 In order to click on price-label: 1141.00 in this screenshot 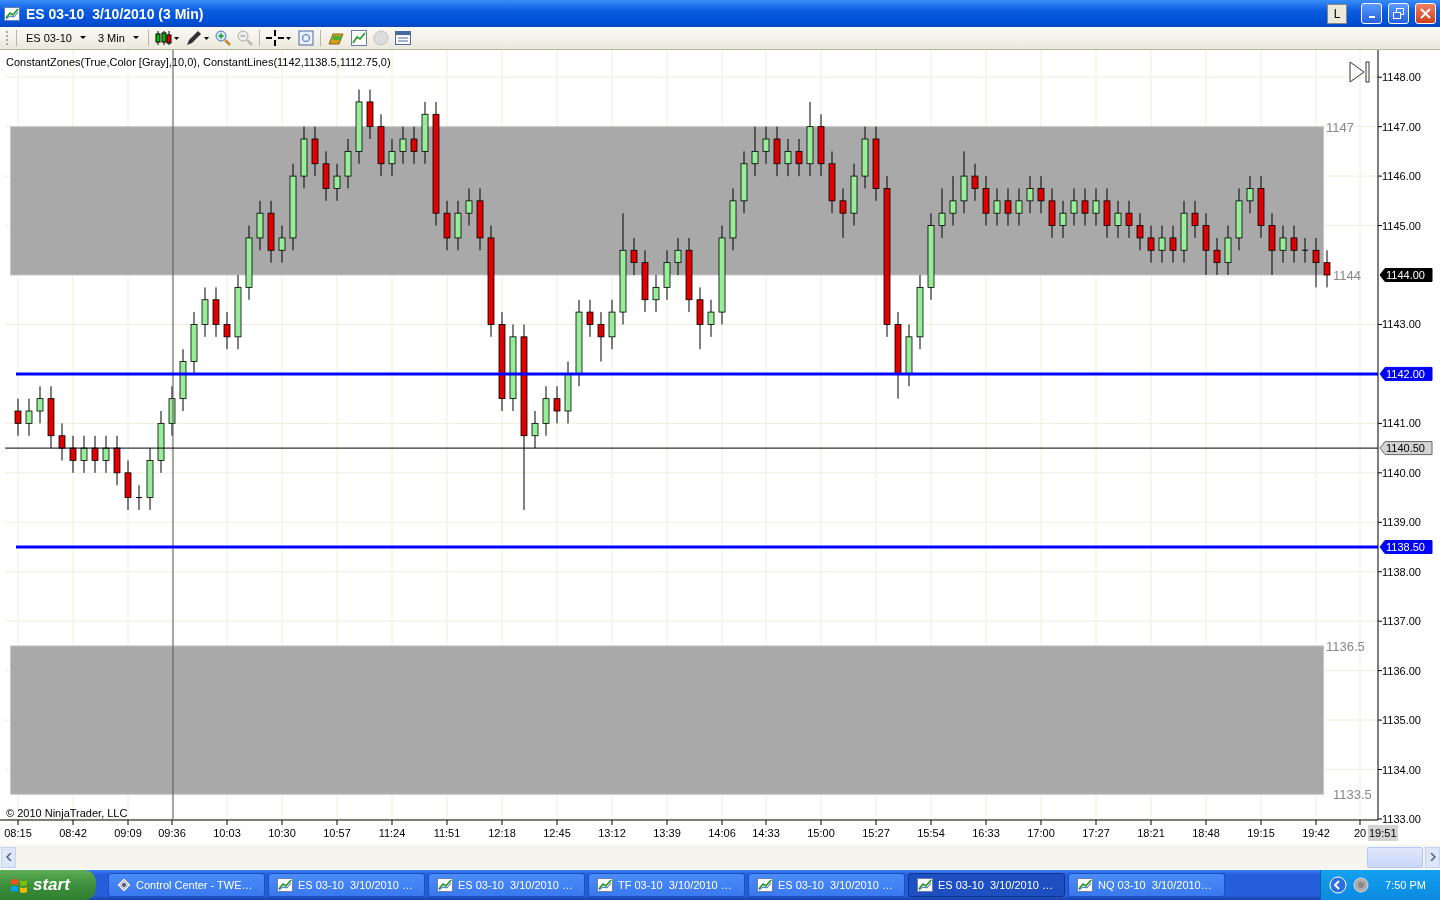, I will do `click(1401, 423)`.